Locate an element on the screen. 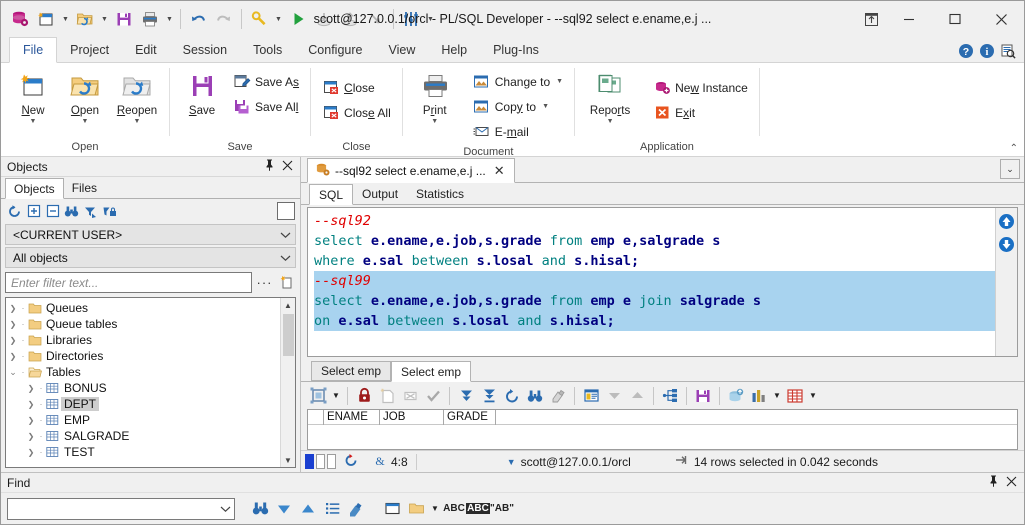 The height and width of the screenshot is (525, 1025). collapse-all-icon is located at coordinates (52, 211).